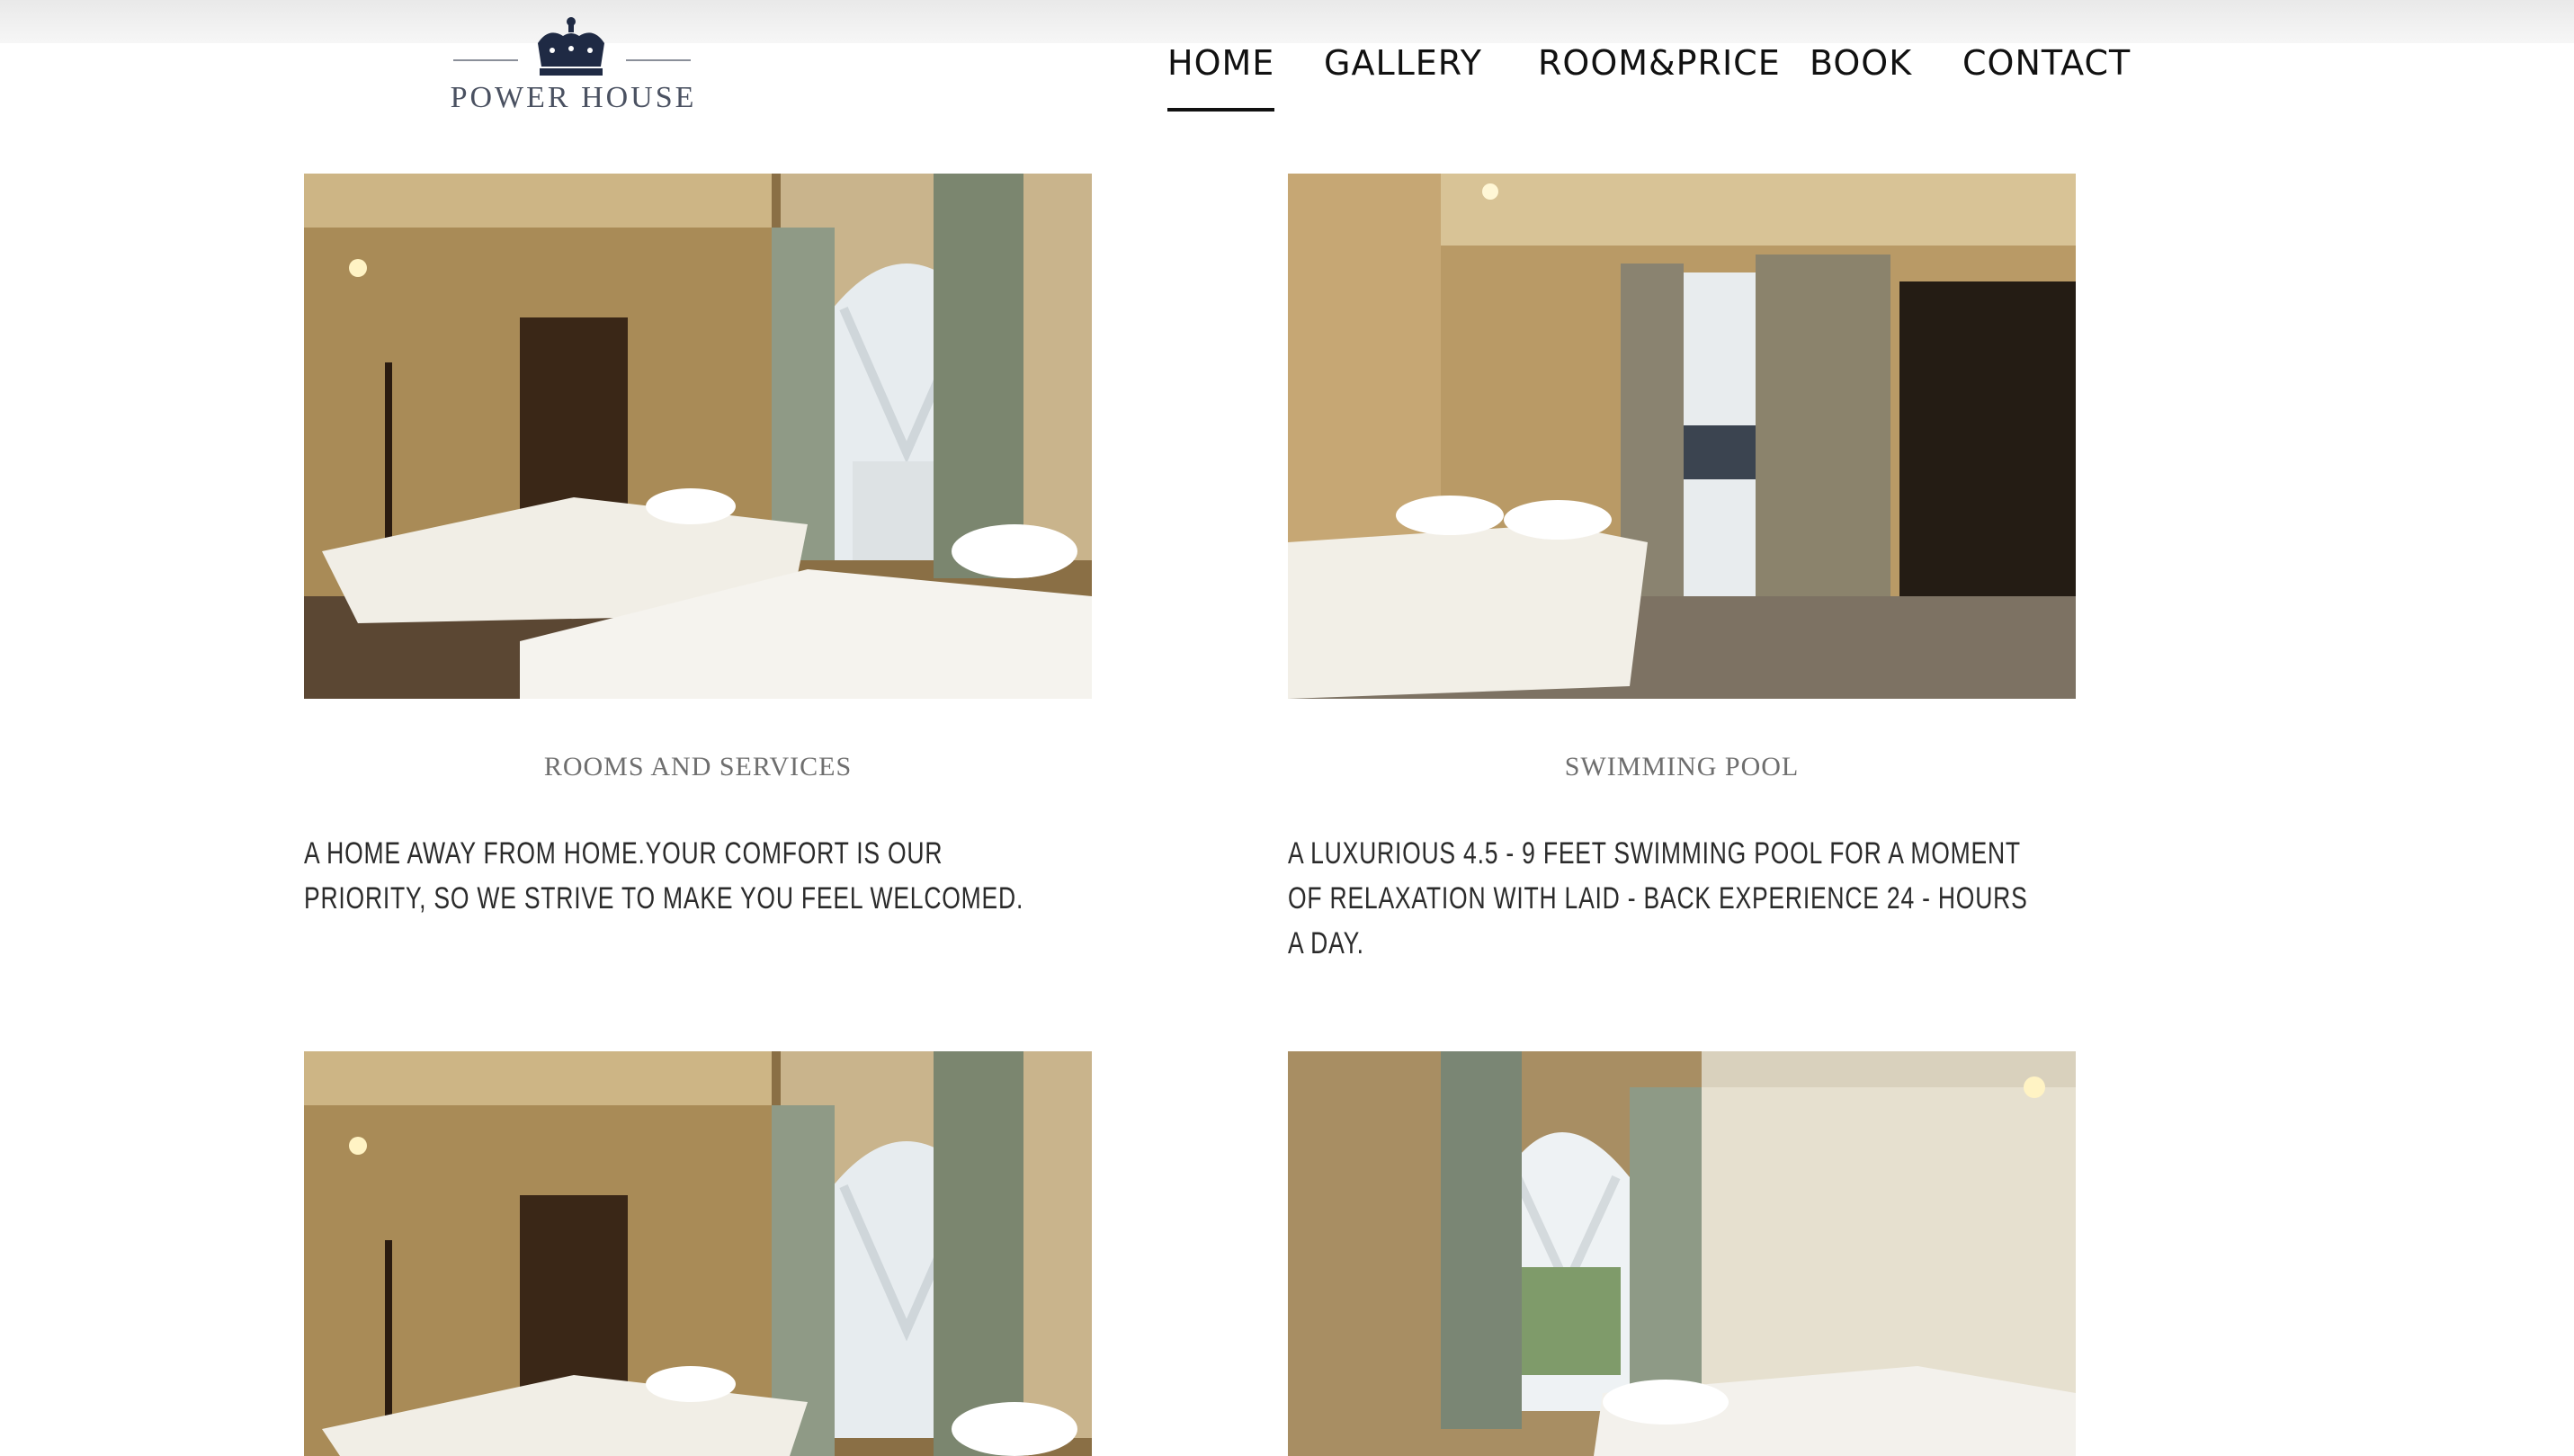 The image size is (2574, 1456). I want to click on nav-room-price: ROOM&PRICE, so click(1659, 78).